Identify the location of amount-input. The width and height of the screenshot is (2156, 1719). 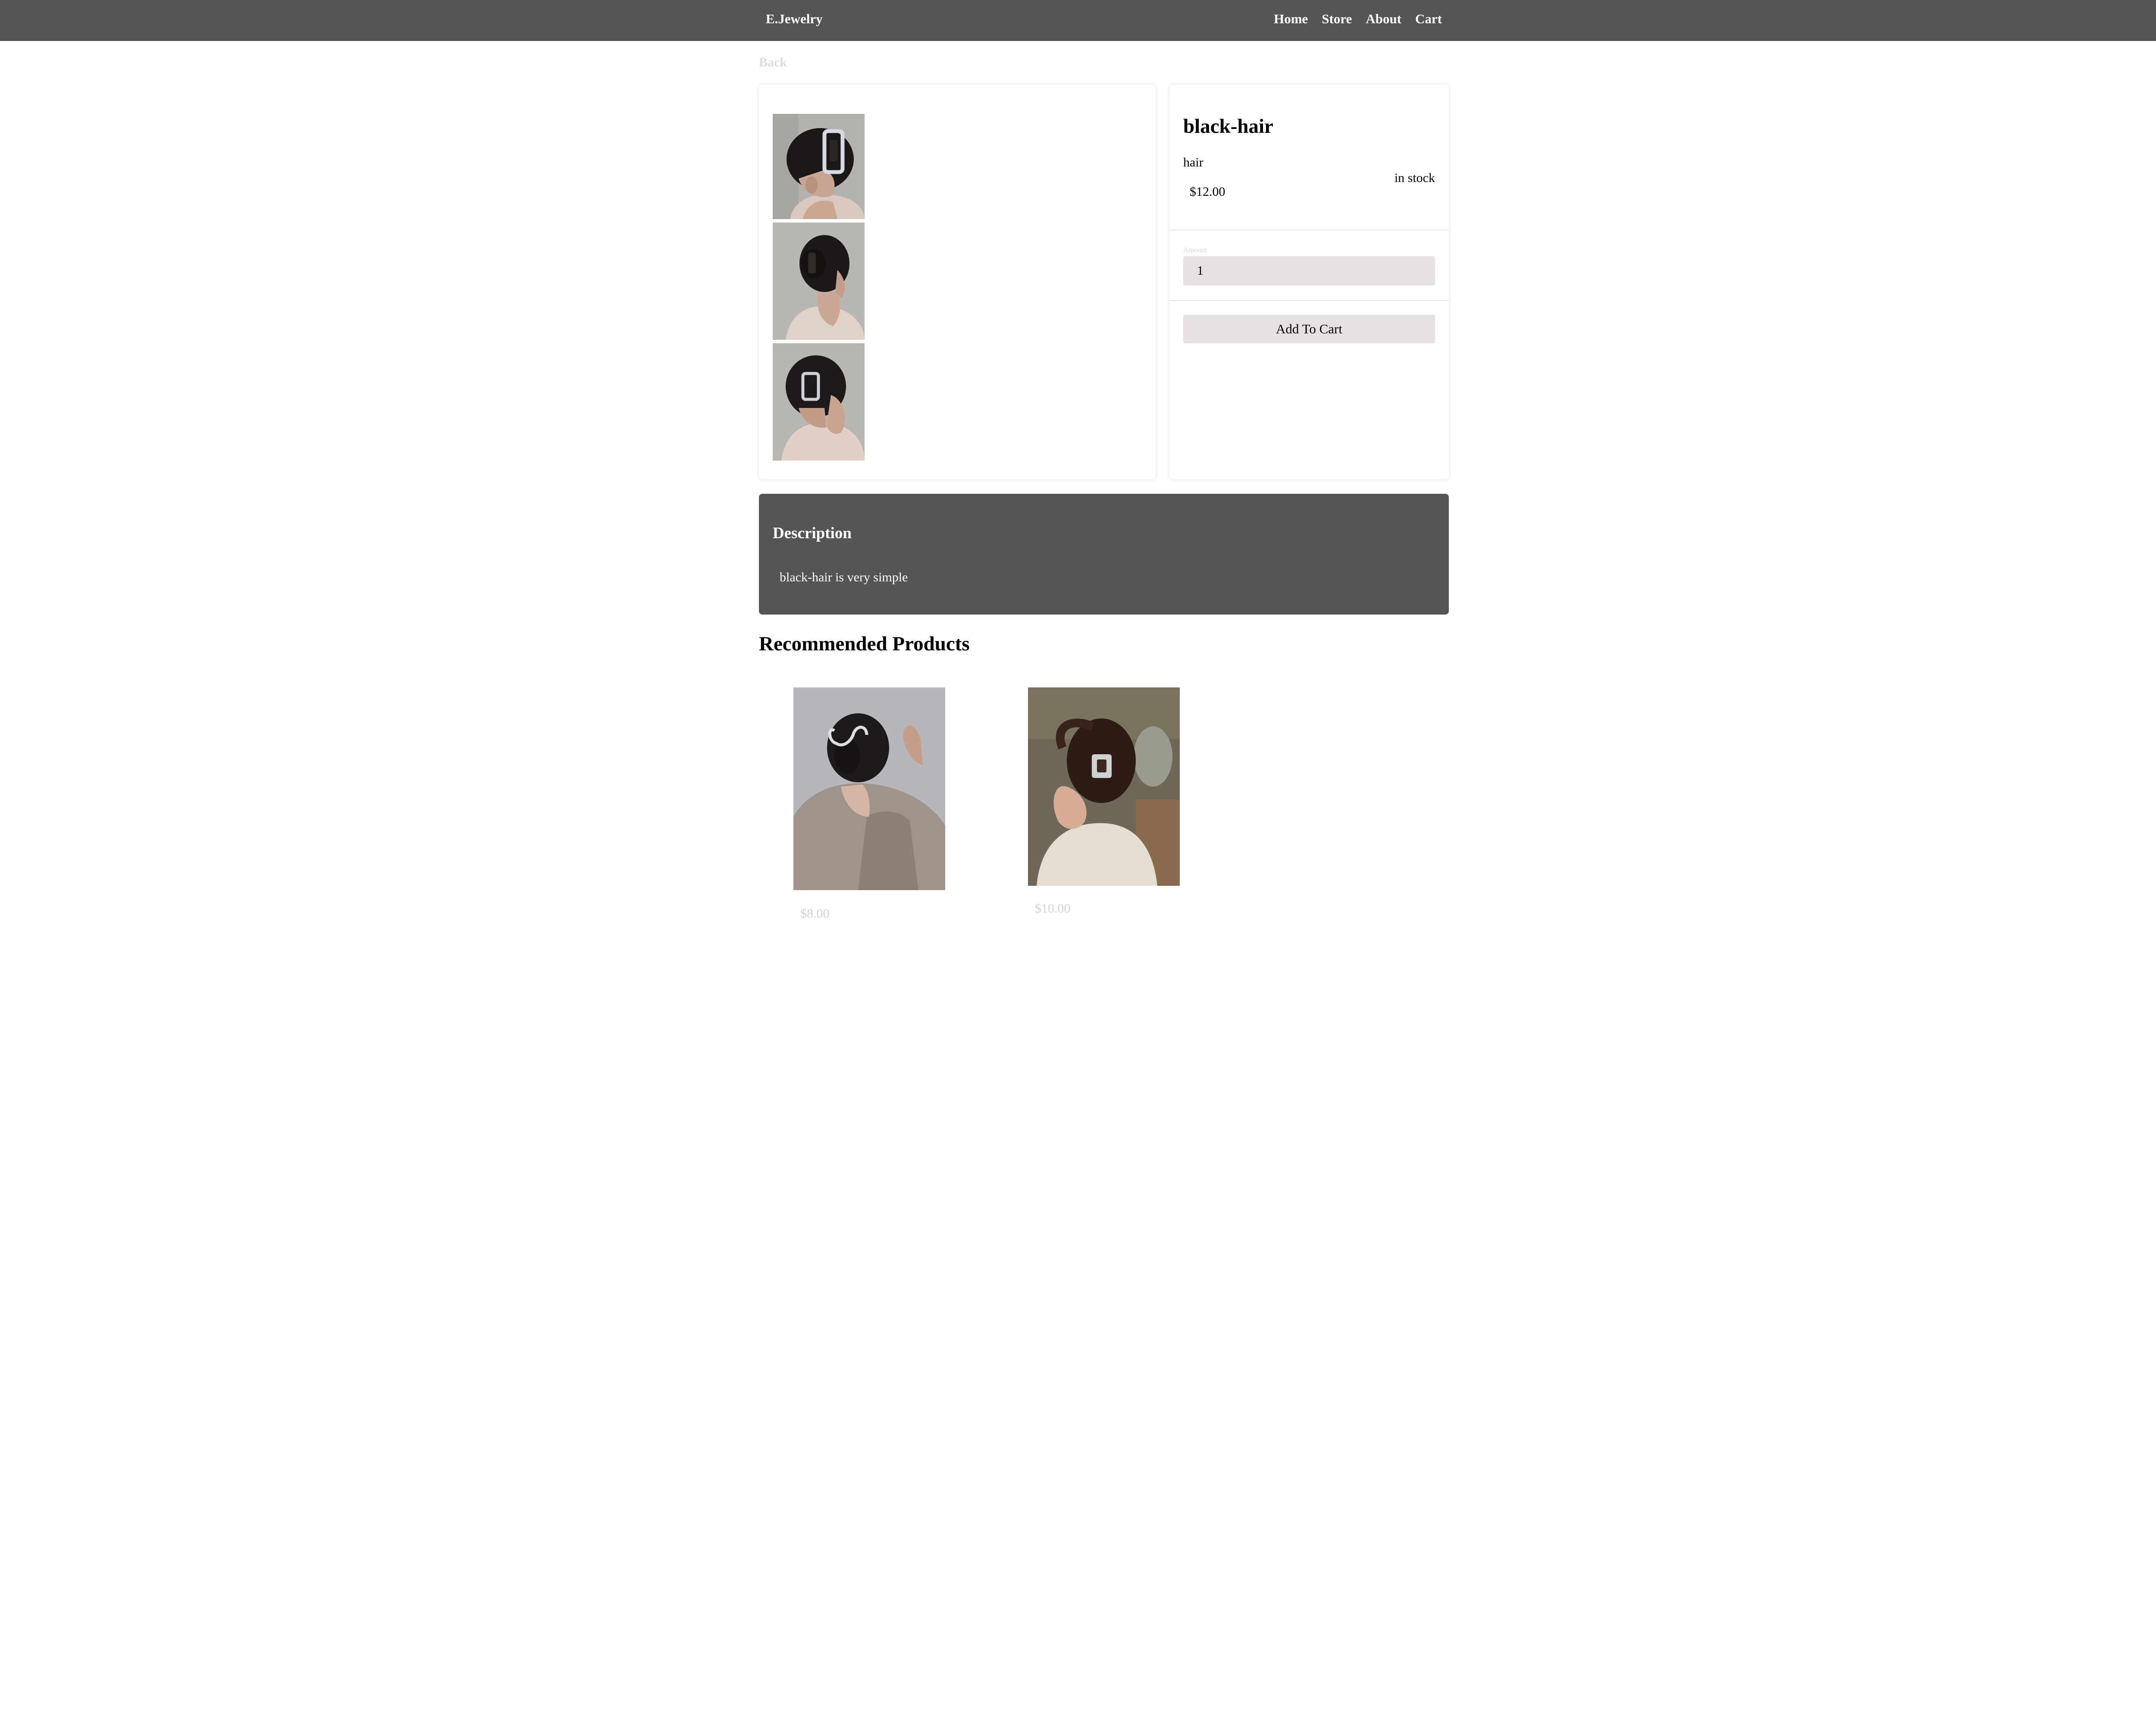
(1309, 270).